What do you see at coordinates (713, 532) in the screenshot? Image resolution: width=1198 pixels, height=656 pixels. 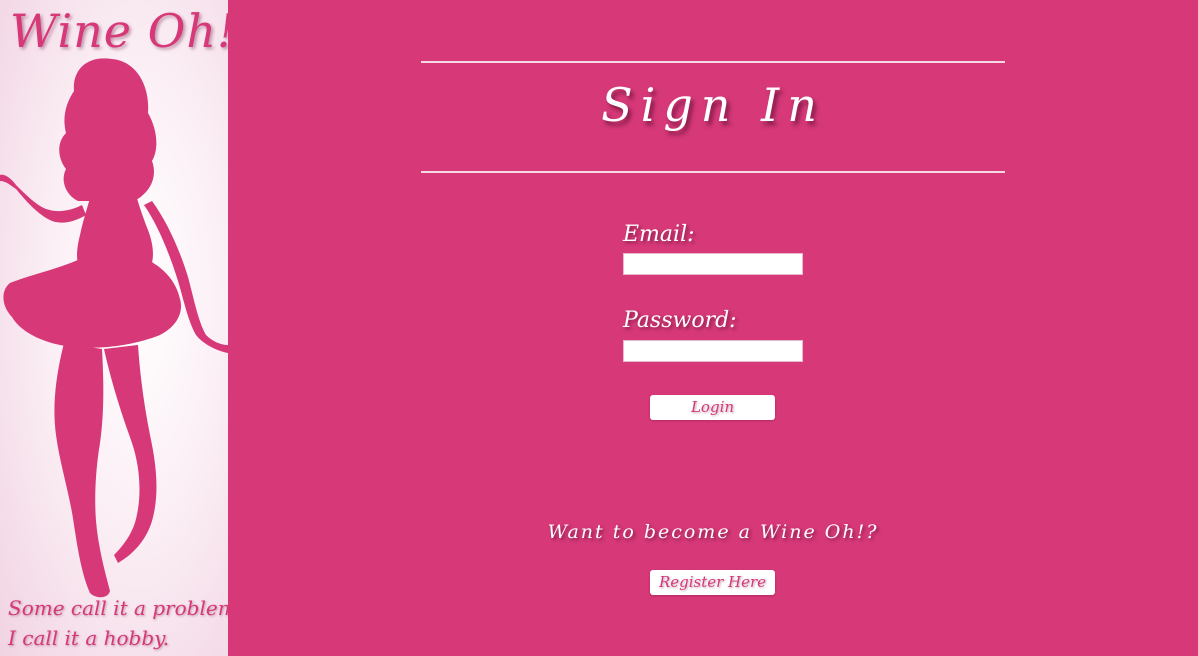 I see `register-prompt: Want to become a Wine Oh!?` at bounding box center [713, 532].